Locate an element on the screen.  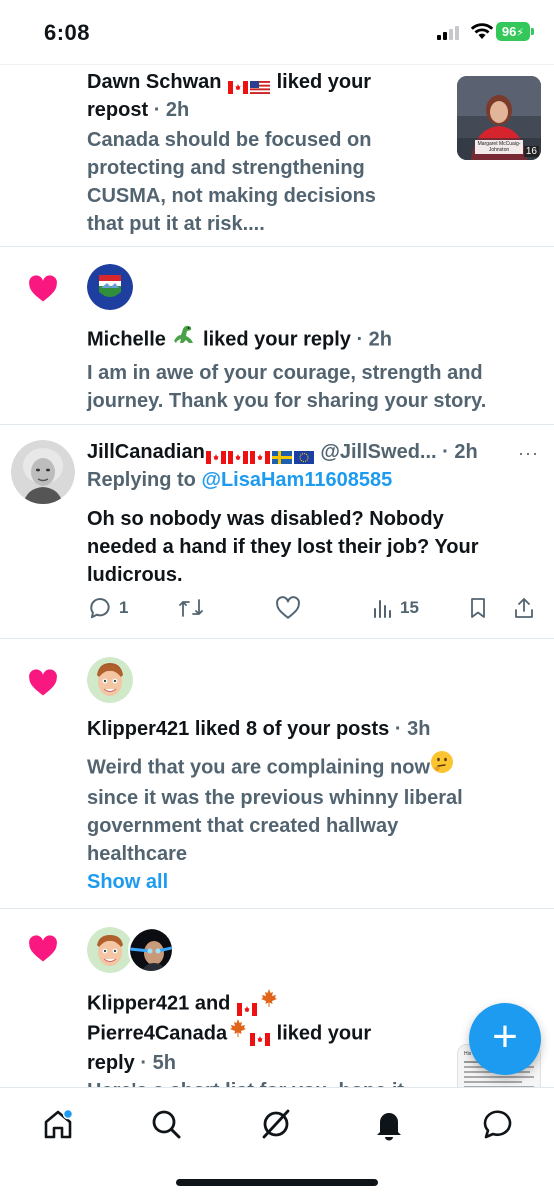
battery-icon: 96⚡ is located at coordinates (513, 31).